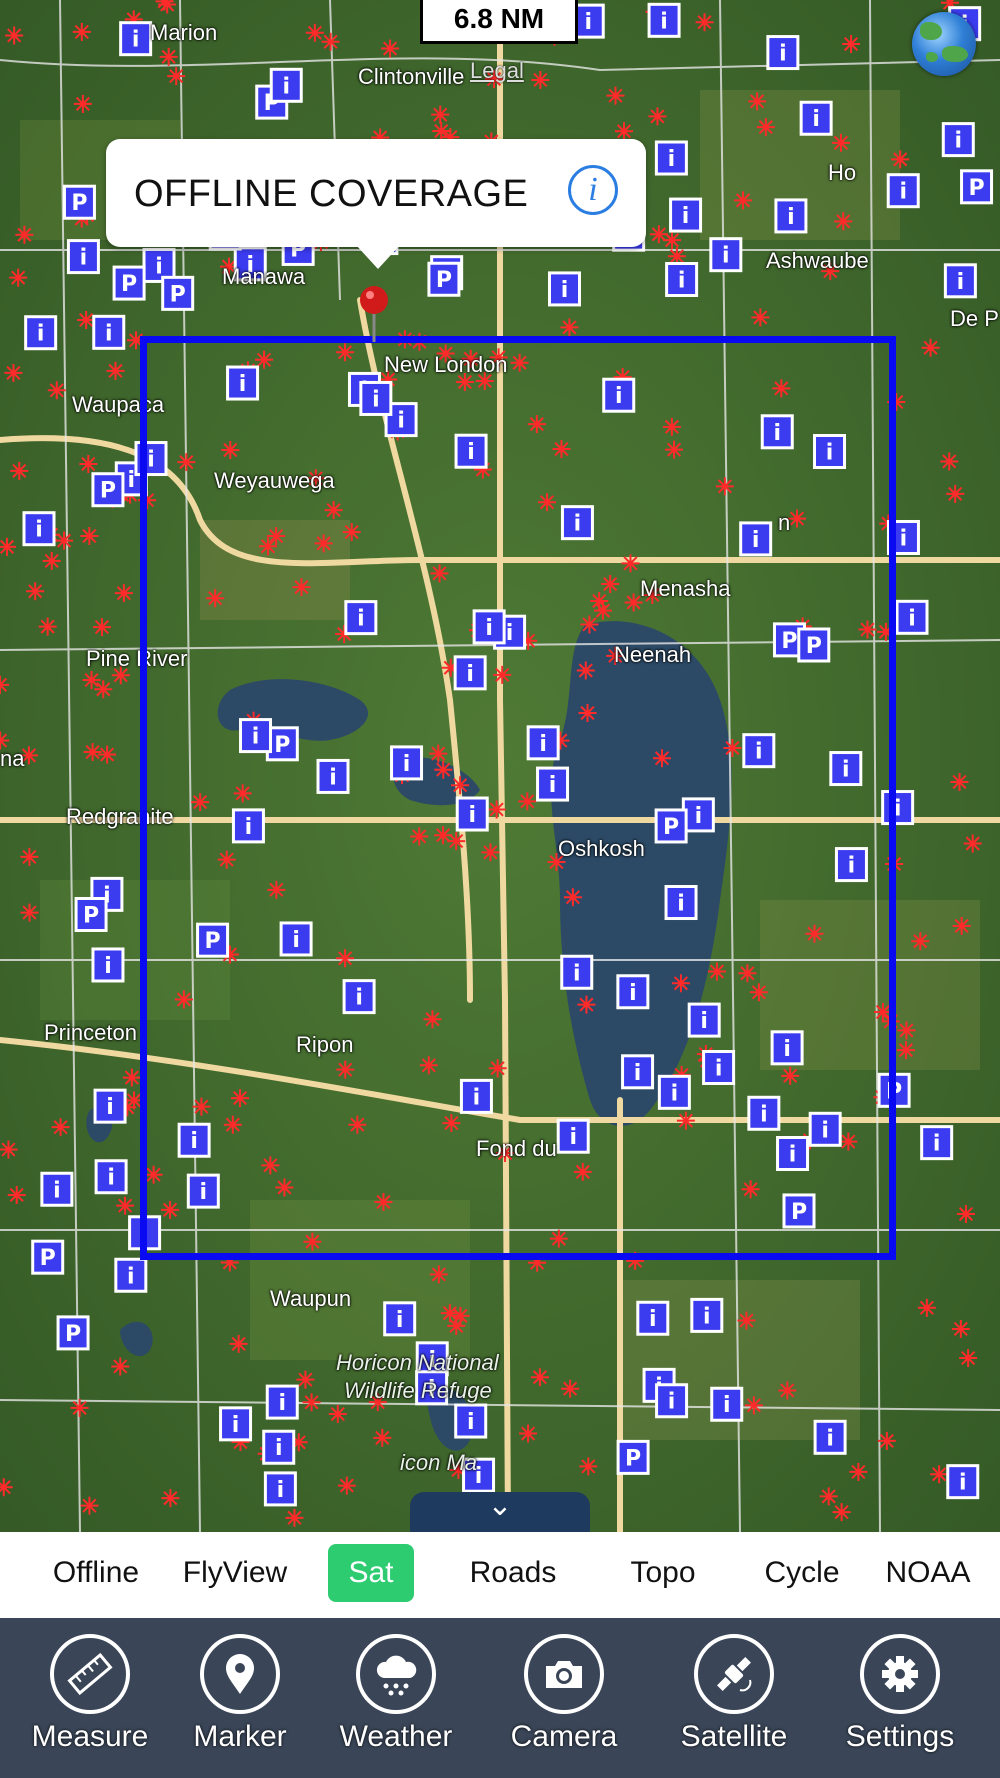 The width and height of the screenshot is (1000, 1778). I want to click on marker-label: Marker, so click(240, 1736).